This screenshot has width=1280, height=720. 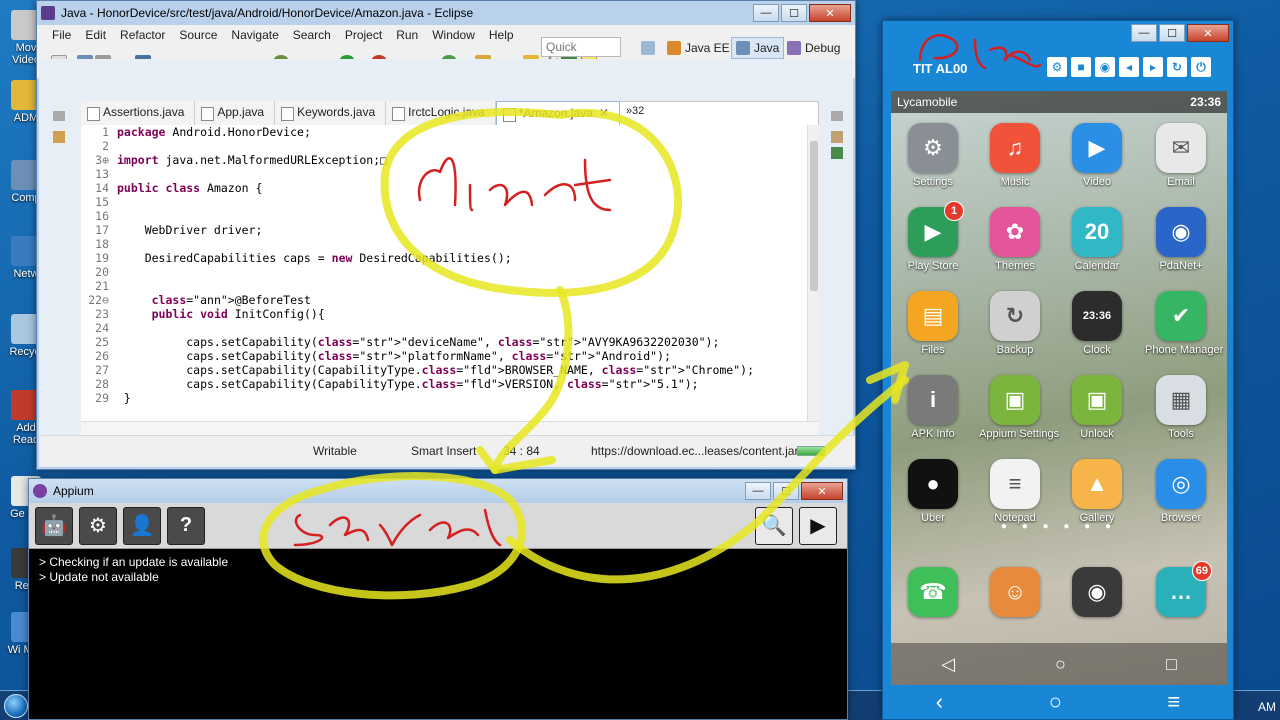 What do you see at coordinates (933, 323) in the screenshot?
I see `app-files: ▤ Files` at bounding box center [933, 323].